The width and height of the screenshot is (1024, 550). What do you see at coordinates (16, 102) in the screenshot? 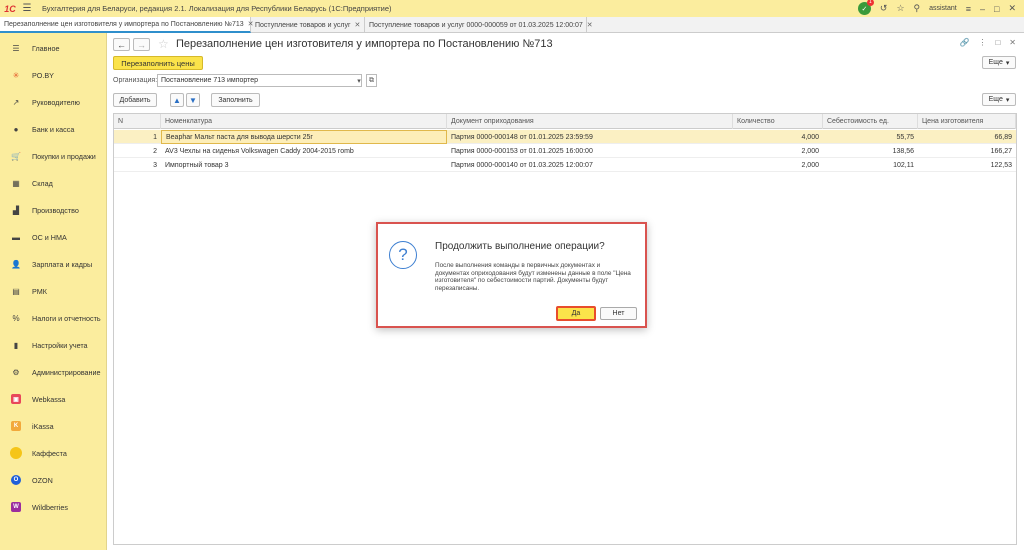
I see `trend-icon: ↗` at bounding box center [16, 102].